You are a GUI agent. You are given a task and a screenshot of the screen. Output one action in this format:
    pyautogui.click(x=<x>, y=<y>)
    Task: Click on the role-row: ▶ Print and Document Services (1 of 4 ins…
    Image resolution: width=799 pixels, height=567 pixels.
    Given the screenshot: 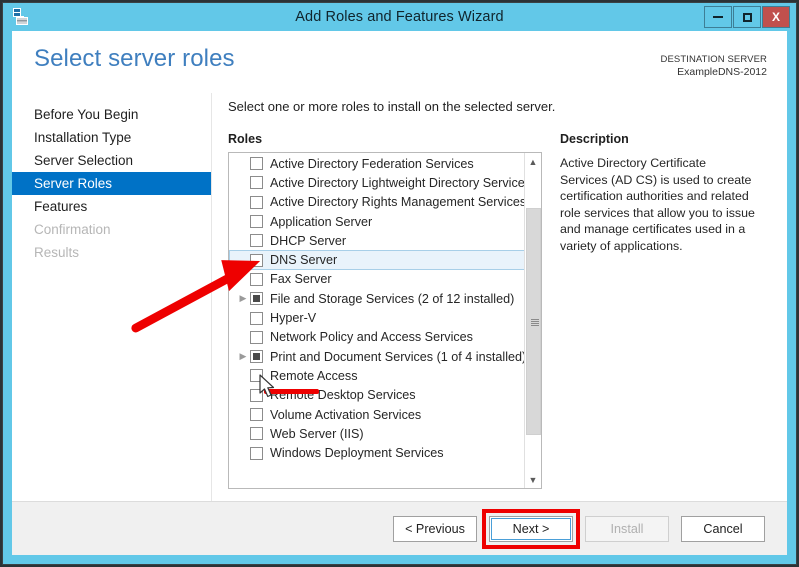 What is the action you would take?
    pyautogui.click(x=378, y=356)
    